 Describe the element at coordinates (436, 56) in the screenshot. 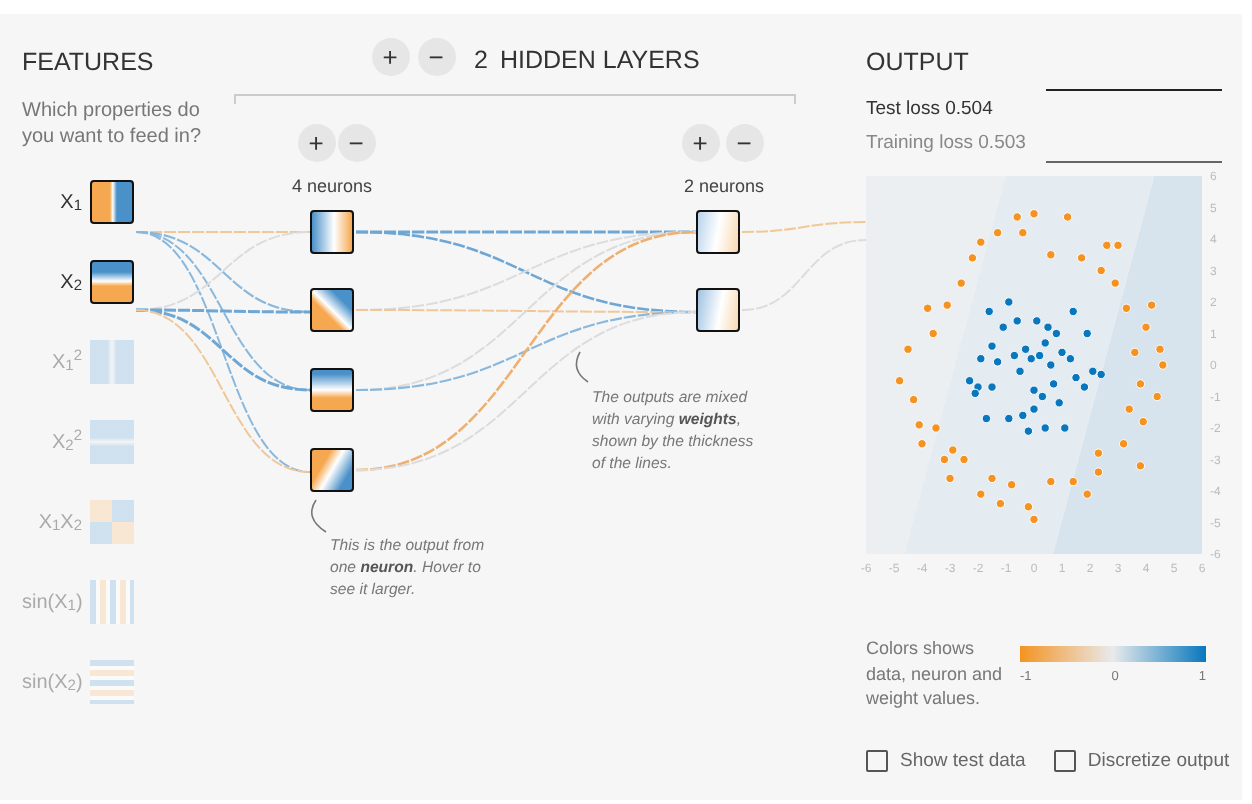

I see `remove-layer-button: −` at that location.